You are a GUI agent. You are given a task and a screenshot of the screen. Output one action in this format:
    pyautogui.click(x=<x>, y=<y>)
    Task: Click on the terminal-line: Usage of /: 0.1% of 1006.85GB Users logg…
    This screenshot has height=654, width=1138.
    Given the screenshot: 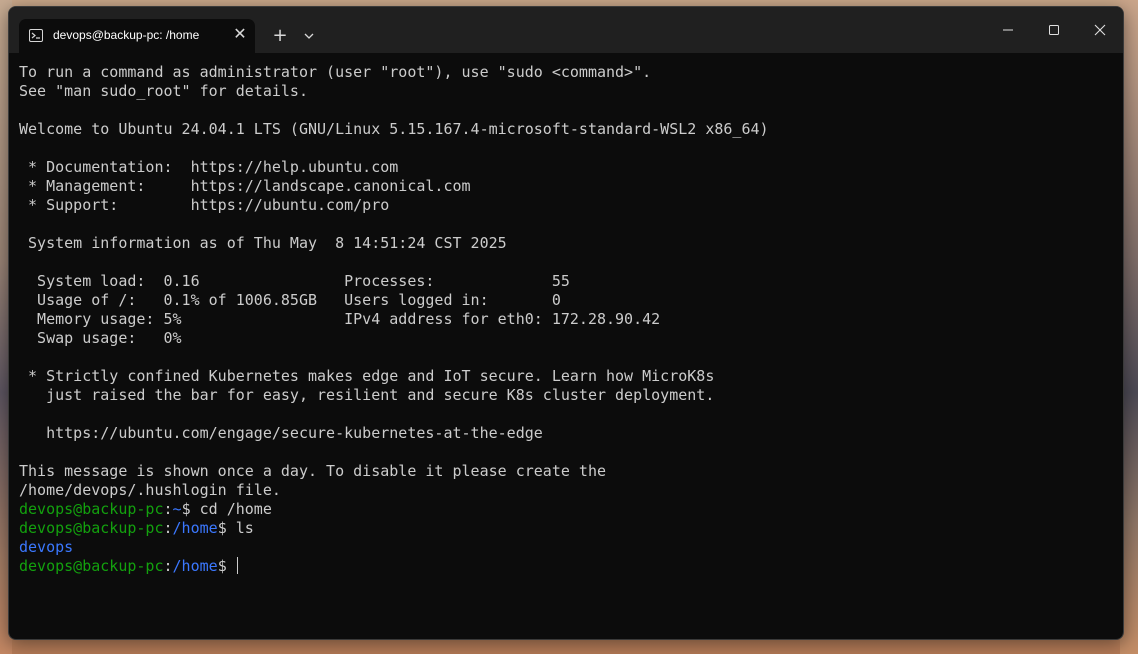 What is the action you would take?
    pyautogui.click(x=290, y=300)
    